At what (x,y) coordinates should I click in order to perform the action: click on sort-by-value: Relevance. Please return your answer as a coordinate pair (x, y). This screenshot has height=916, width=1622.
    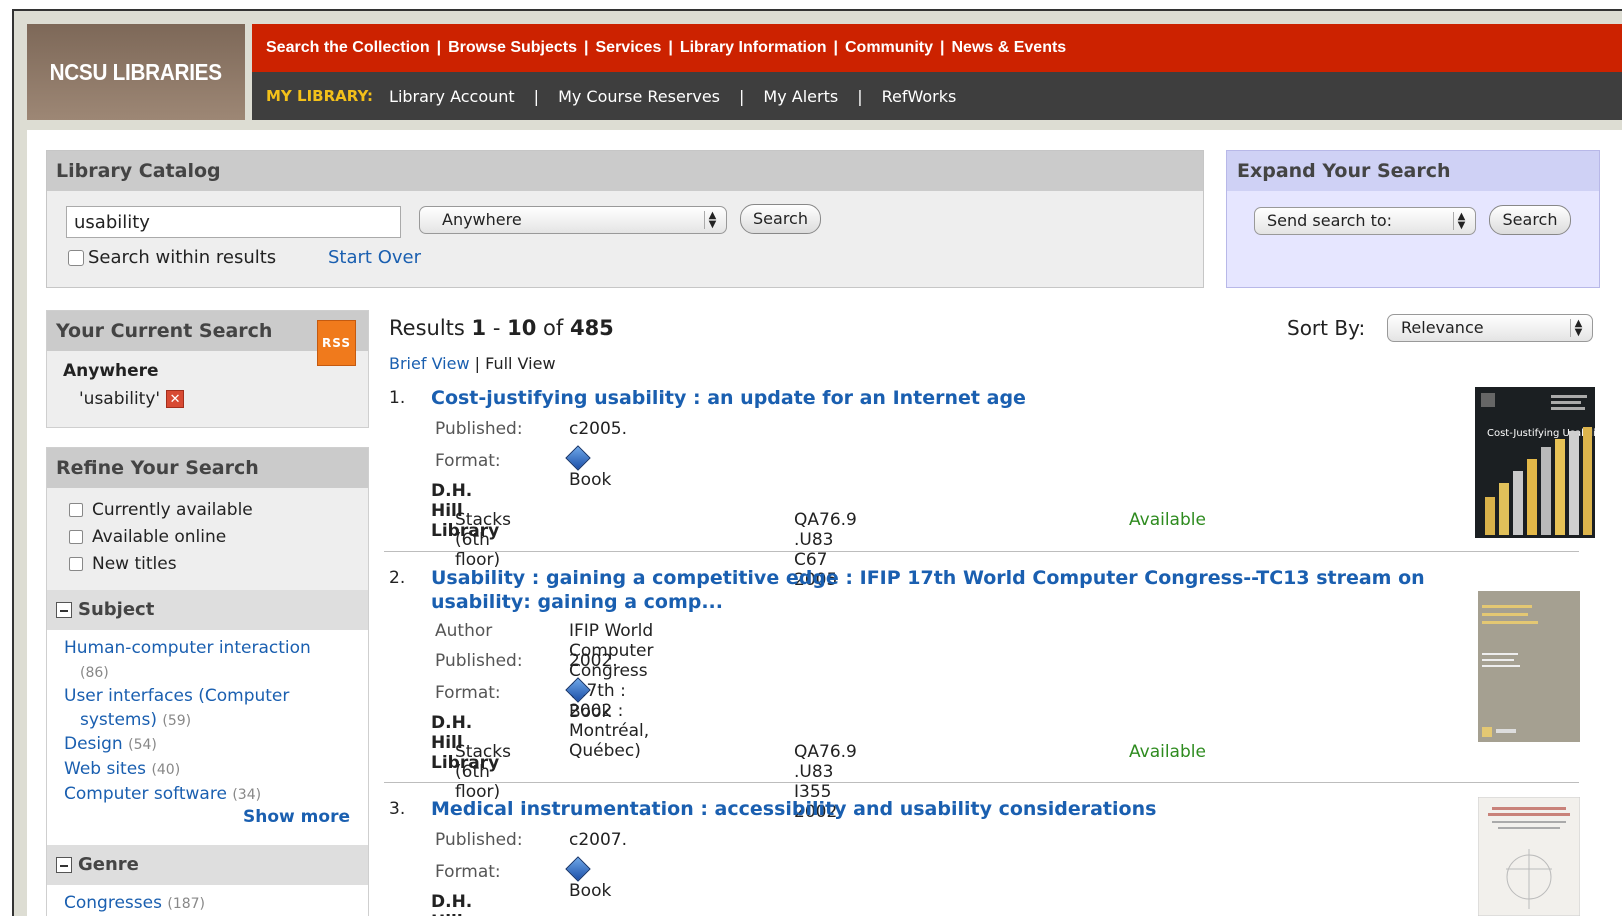
    Looking at the image, I should click on (1442, 327).